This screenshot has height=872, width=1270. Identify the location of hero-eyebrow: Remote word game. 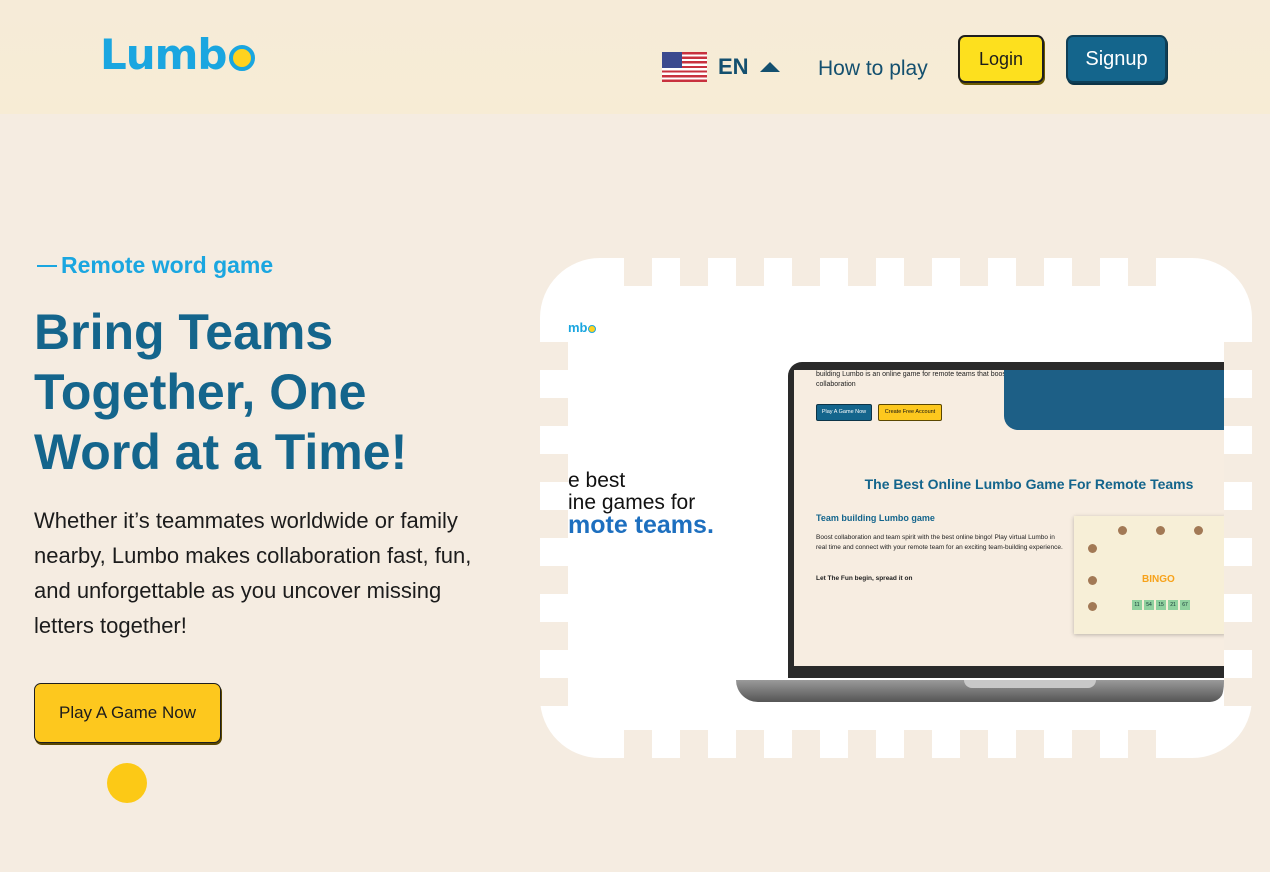
(155, 265).